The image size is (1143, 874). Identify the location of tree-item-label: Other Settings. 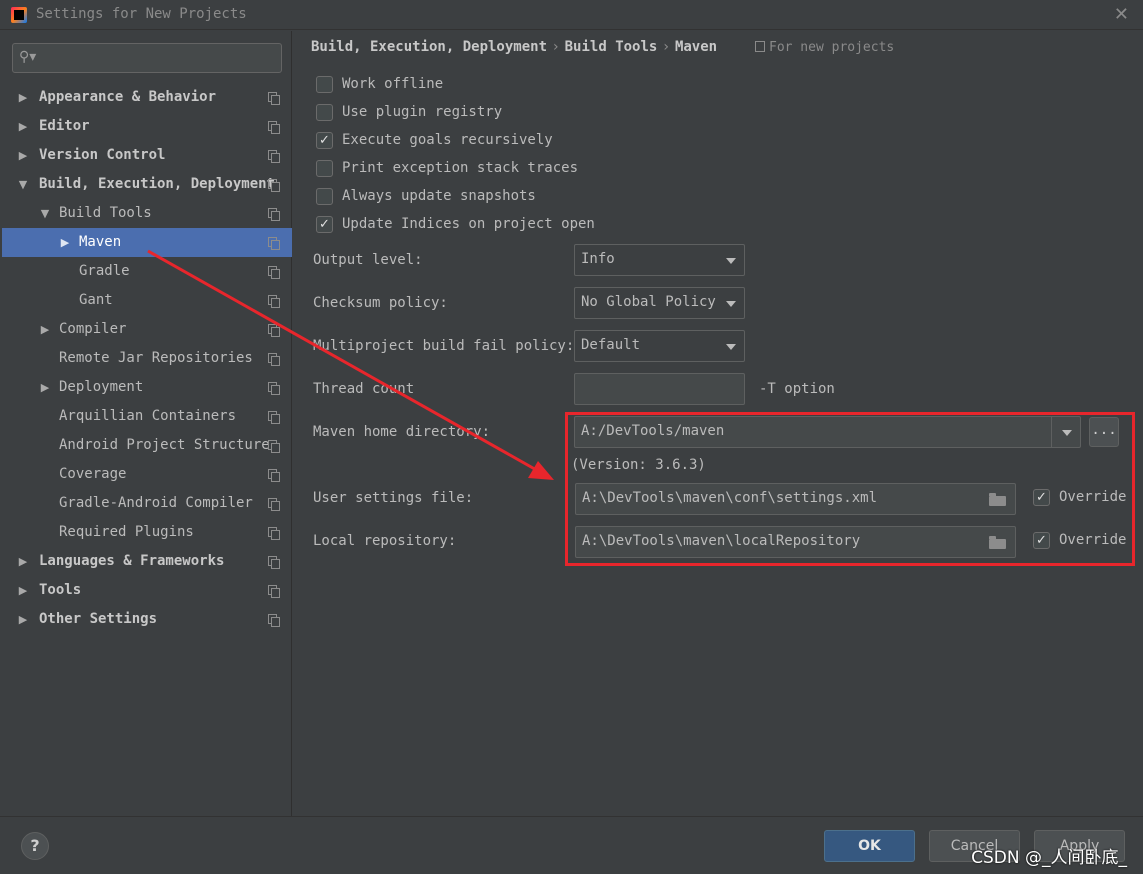
(98, 619).